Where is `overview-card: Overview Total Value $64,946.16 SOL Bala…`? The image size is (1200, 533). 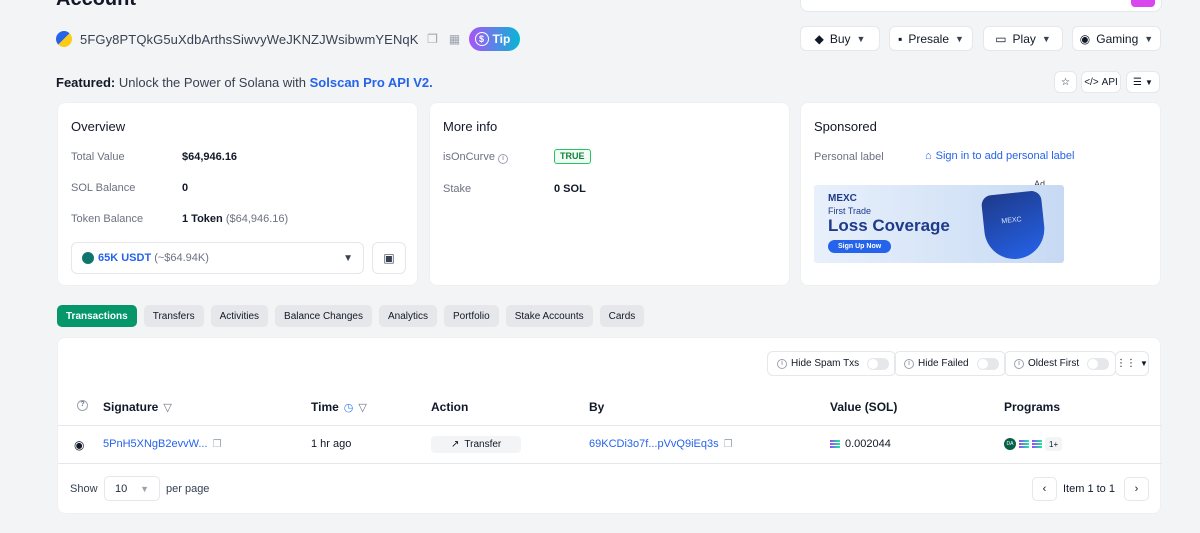
overview-card: Overview Total Value $64,946.16 SOL Bala… is located at coordinates (237, 194).